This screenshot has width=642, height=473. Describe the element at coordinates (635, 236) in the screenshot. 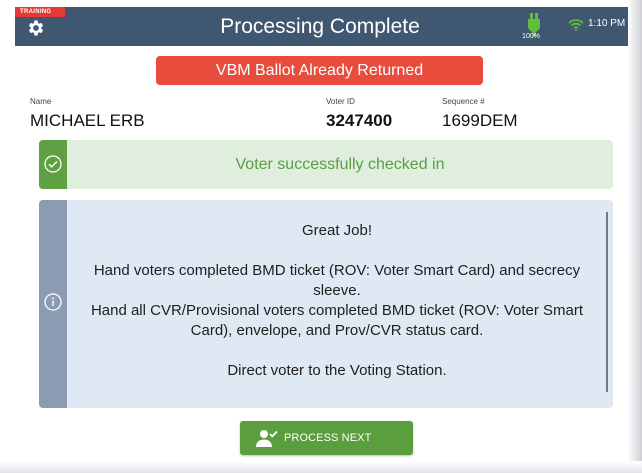

I see `device-bezel-right` at that location.